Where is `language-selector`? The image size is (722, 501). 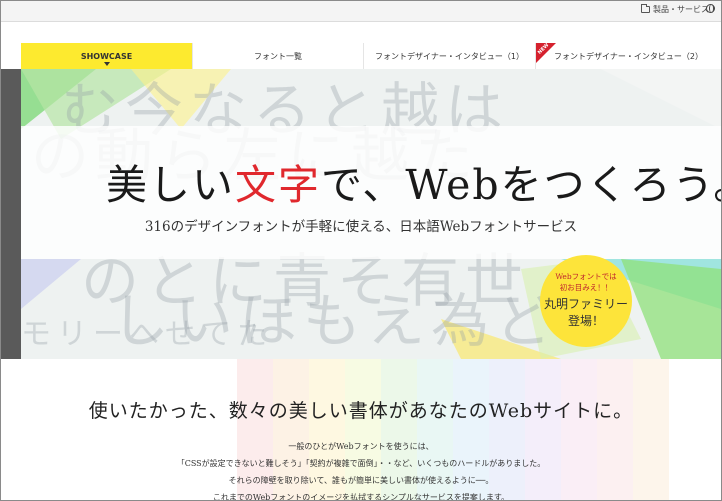 language-selector is located at coordinates (710, 8).